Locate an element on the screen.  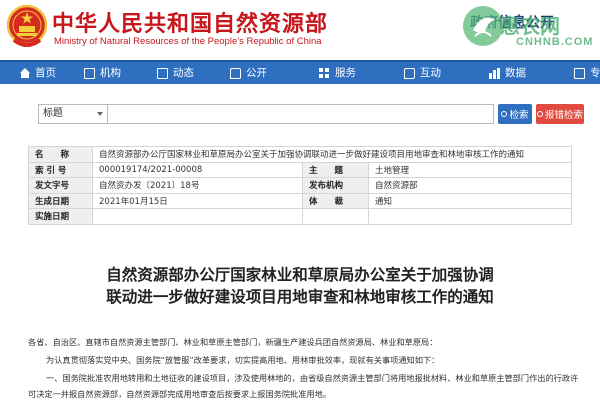
table-row: 实施日期 is located at coordinates (300, 216).